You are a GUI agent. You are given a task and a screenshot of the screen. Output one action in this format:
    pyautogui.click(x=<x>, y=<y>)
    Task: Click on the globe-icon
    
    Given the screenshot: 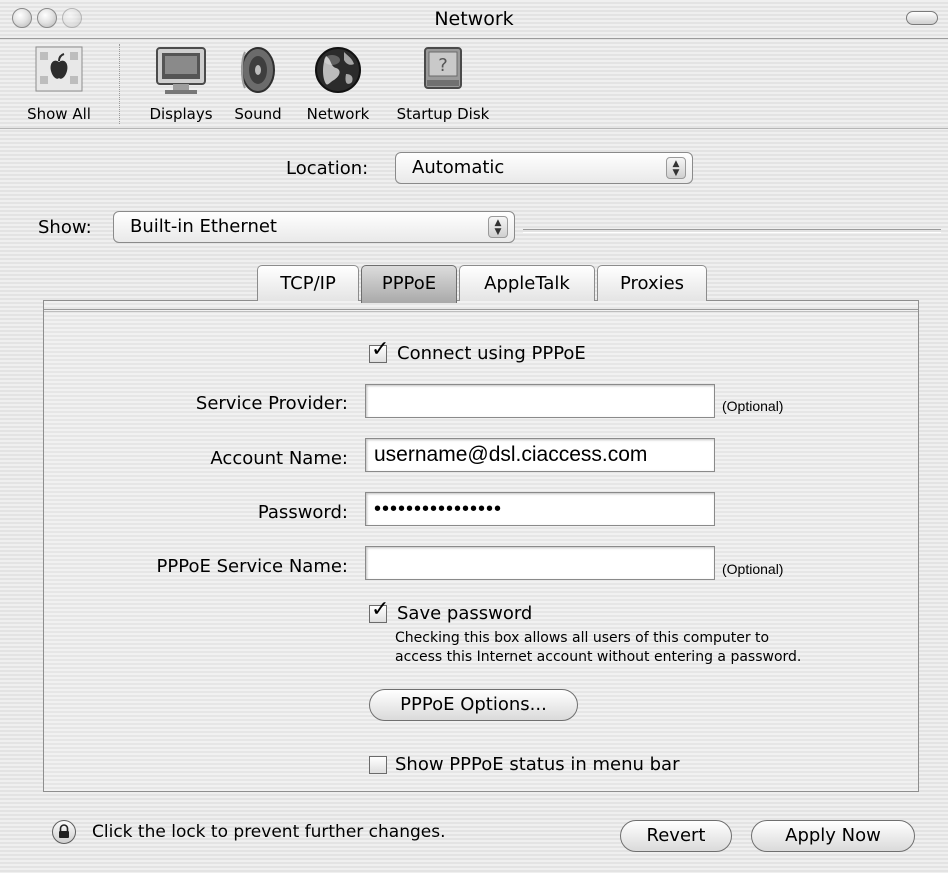 What is the action you would take?
    pyautogui.click(x=338, y=70)
    